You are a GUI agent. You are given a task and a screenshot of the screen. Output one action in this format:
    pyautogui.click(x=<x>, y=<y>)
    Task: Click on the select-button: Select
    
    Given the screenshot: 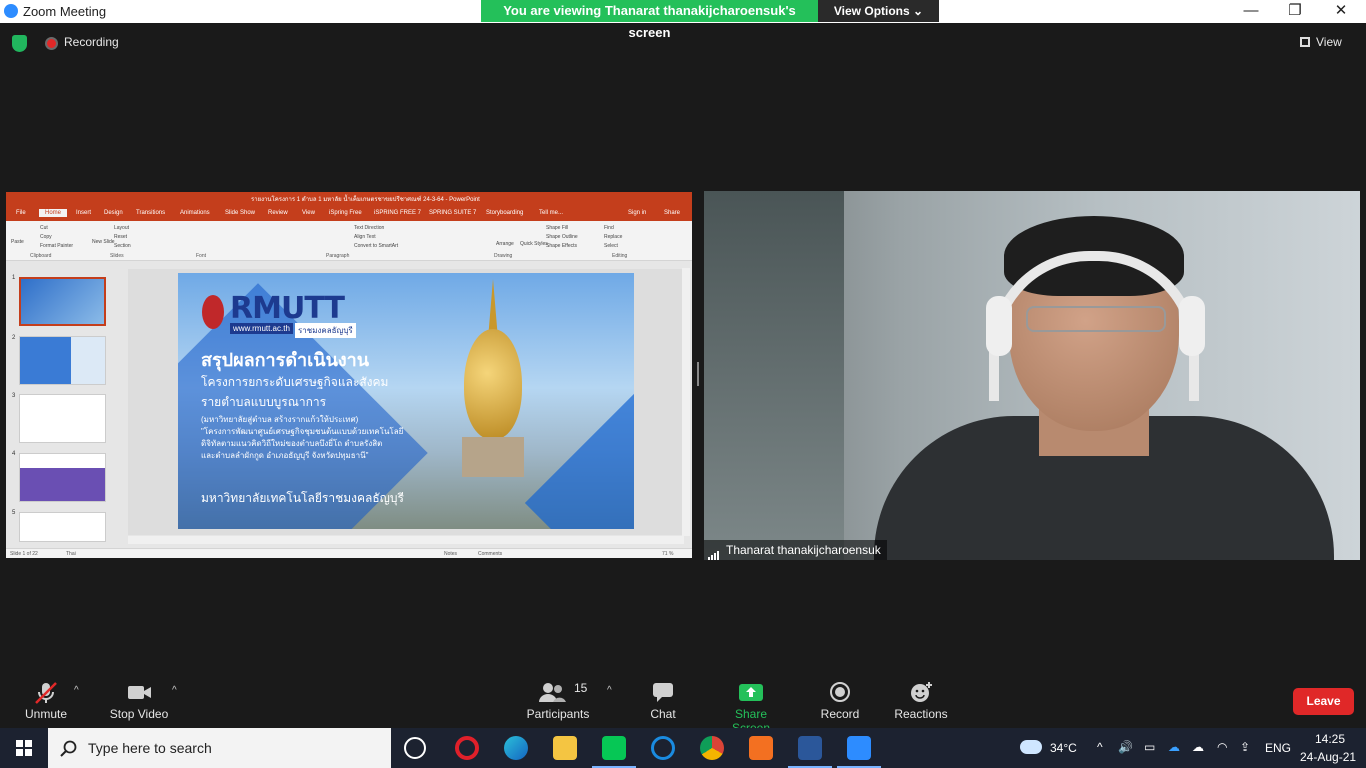 What is the action you would take?
    pyautogui.click(x=611, y=246)
    